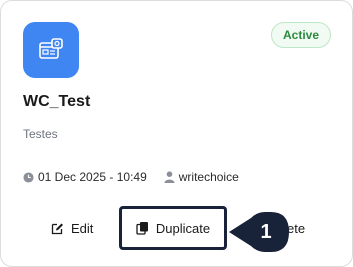 Image resolution: width=353 pixels, height=267 pixels. Describe the element at coordinates (208, 177) in the screenshot. I see `card-author: writechoice` at that location.